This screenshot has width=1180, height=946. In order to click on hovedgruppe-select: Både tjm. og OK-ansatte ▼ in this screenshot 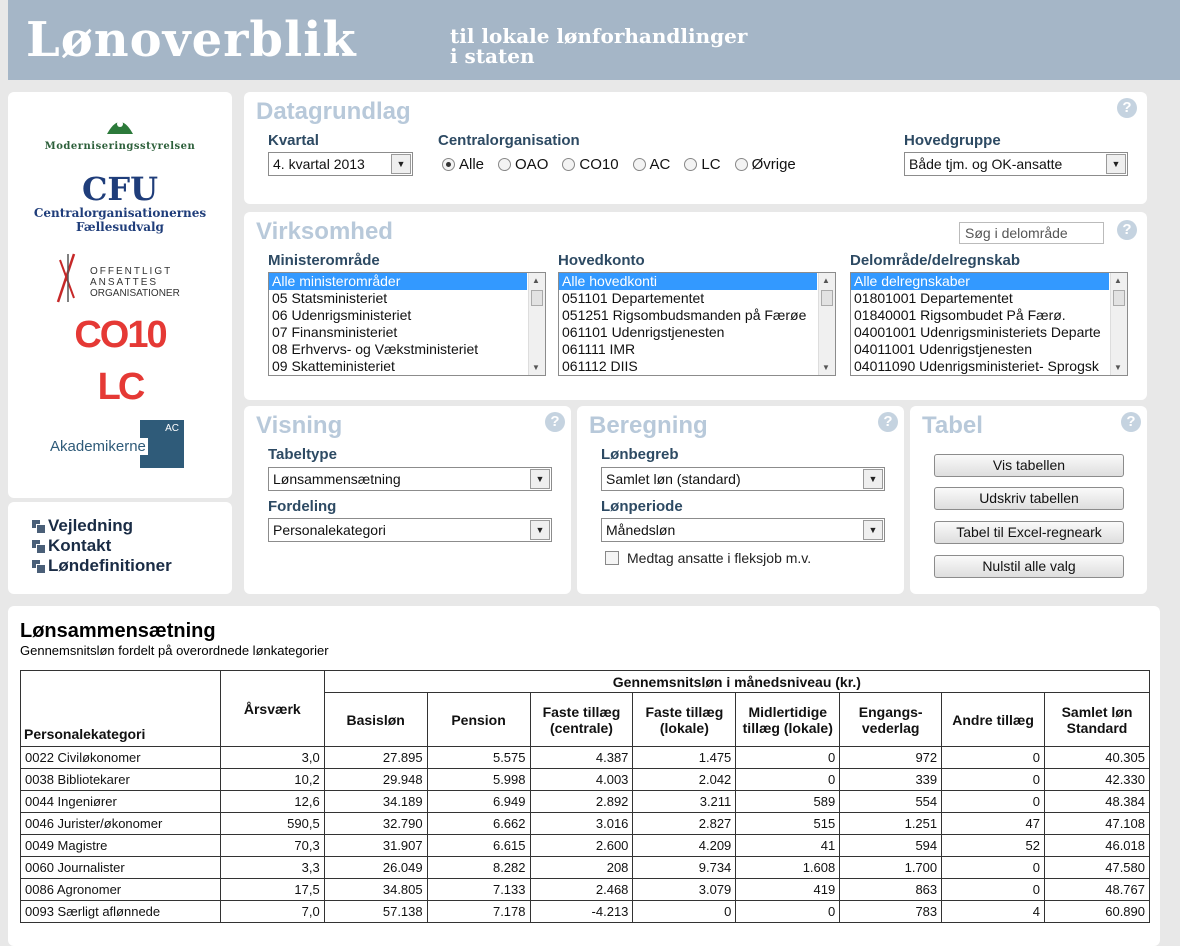, I will do `click(1016, 164)`.